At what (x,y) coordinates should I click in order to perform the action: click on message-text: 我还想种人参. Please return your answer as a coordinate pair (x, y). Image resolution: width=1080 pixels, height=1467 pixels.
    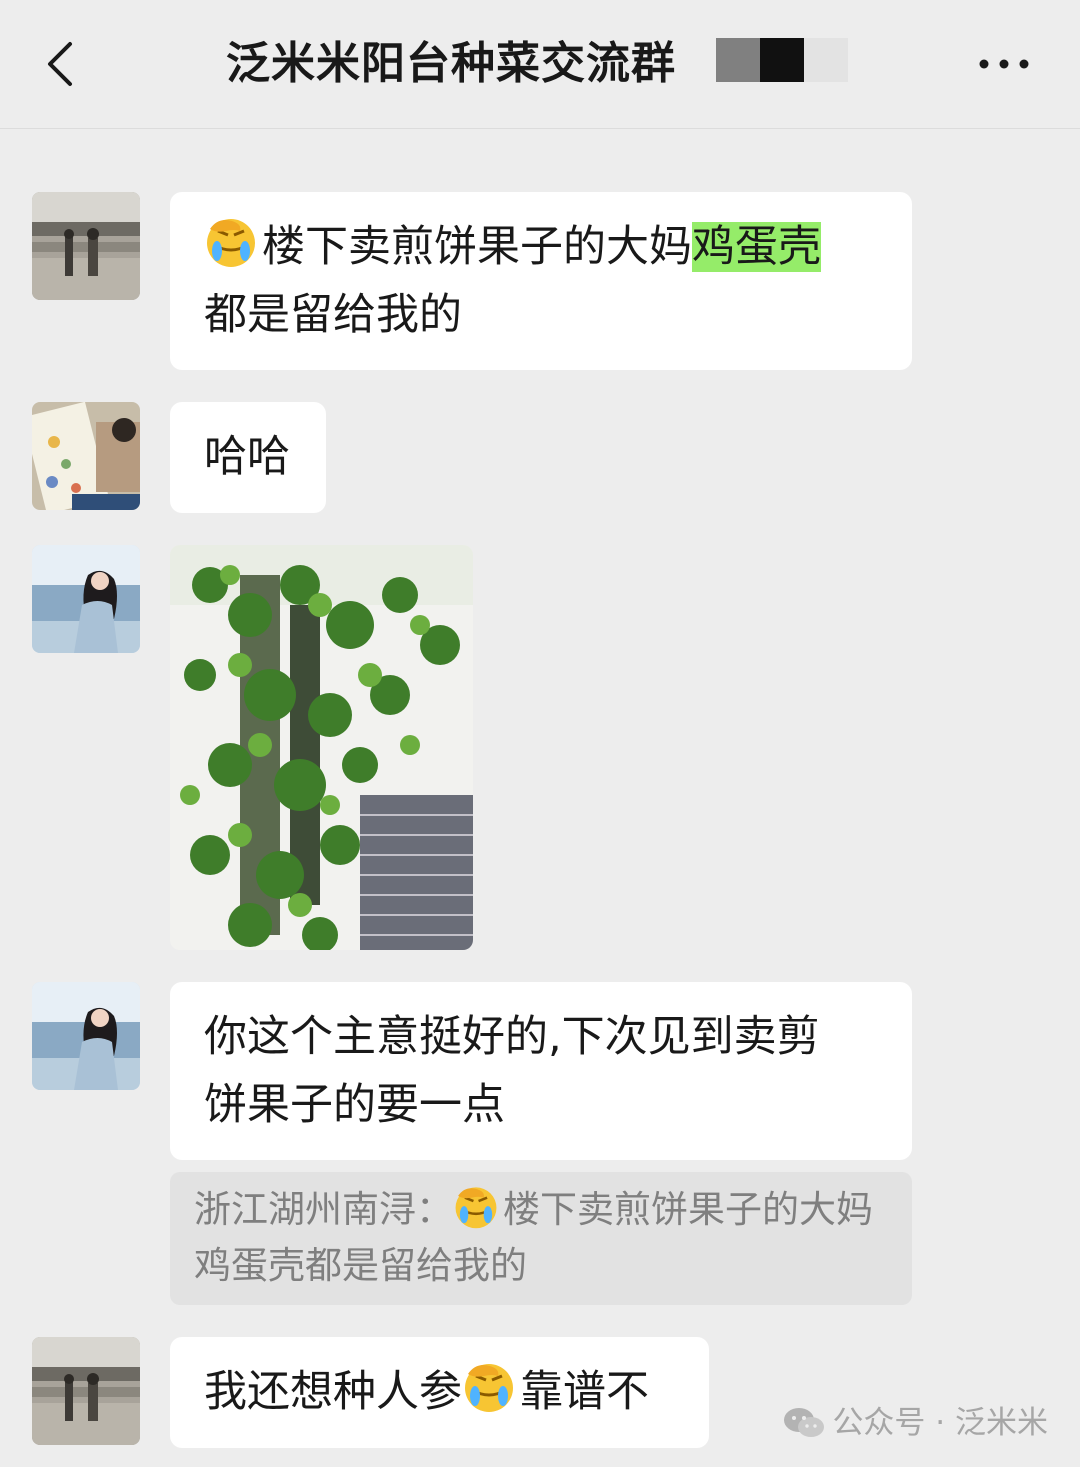
    Looking at the image, I should click on (333, 1392).